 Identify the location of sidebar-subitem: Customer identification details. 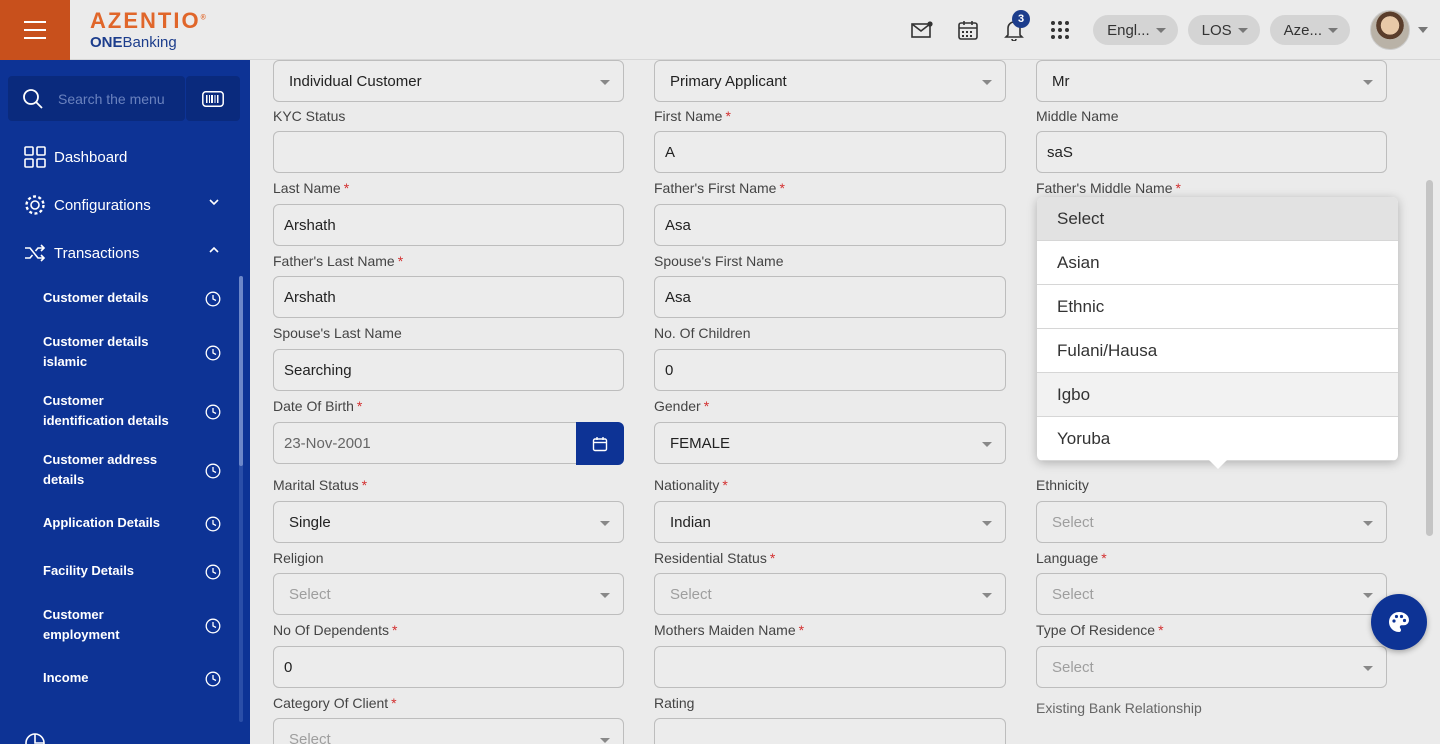
(133, 412).